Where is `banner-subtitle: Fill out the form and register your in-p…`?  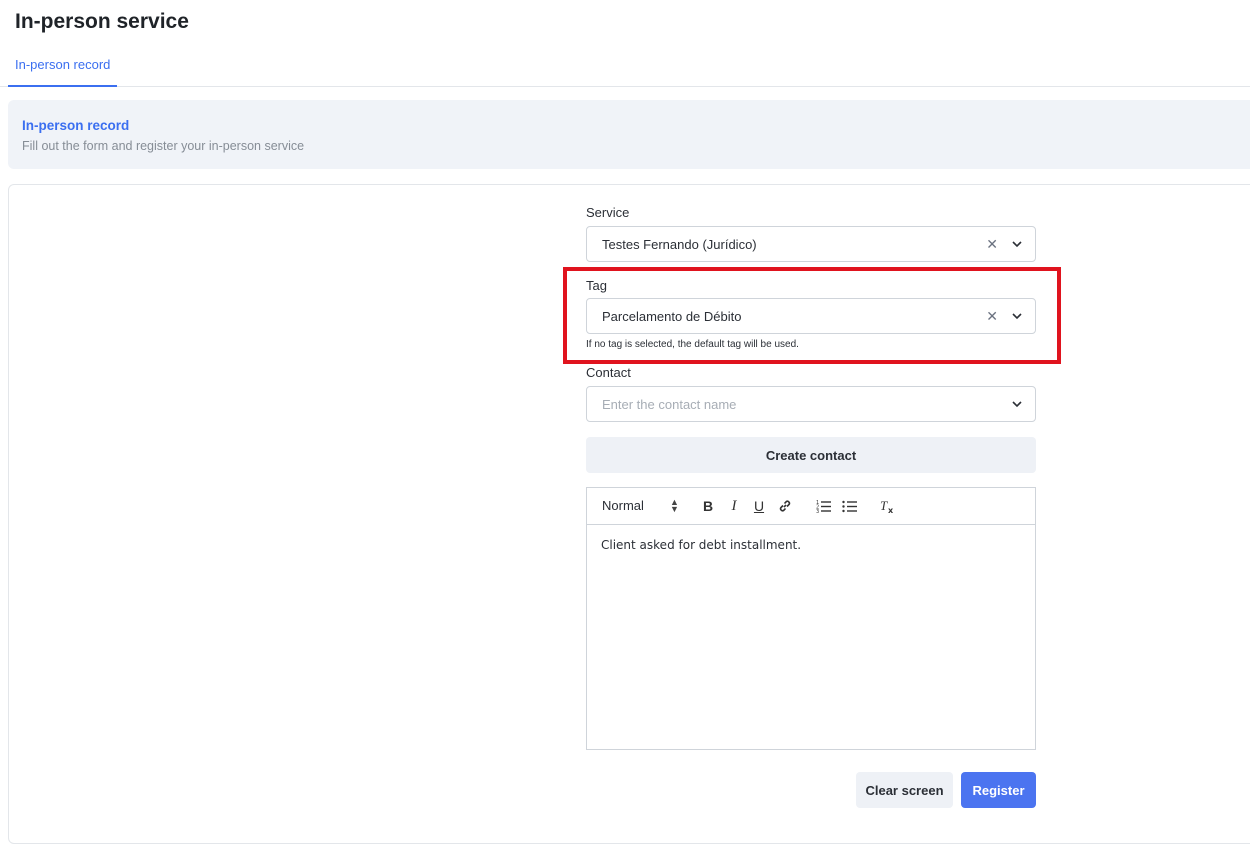
banner-subtitle: Fill out the form and register your in-p… is located at coordinates (163, 146).